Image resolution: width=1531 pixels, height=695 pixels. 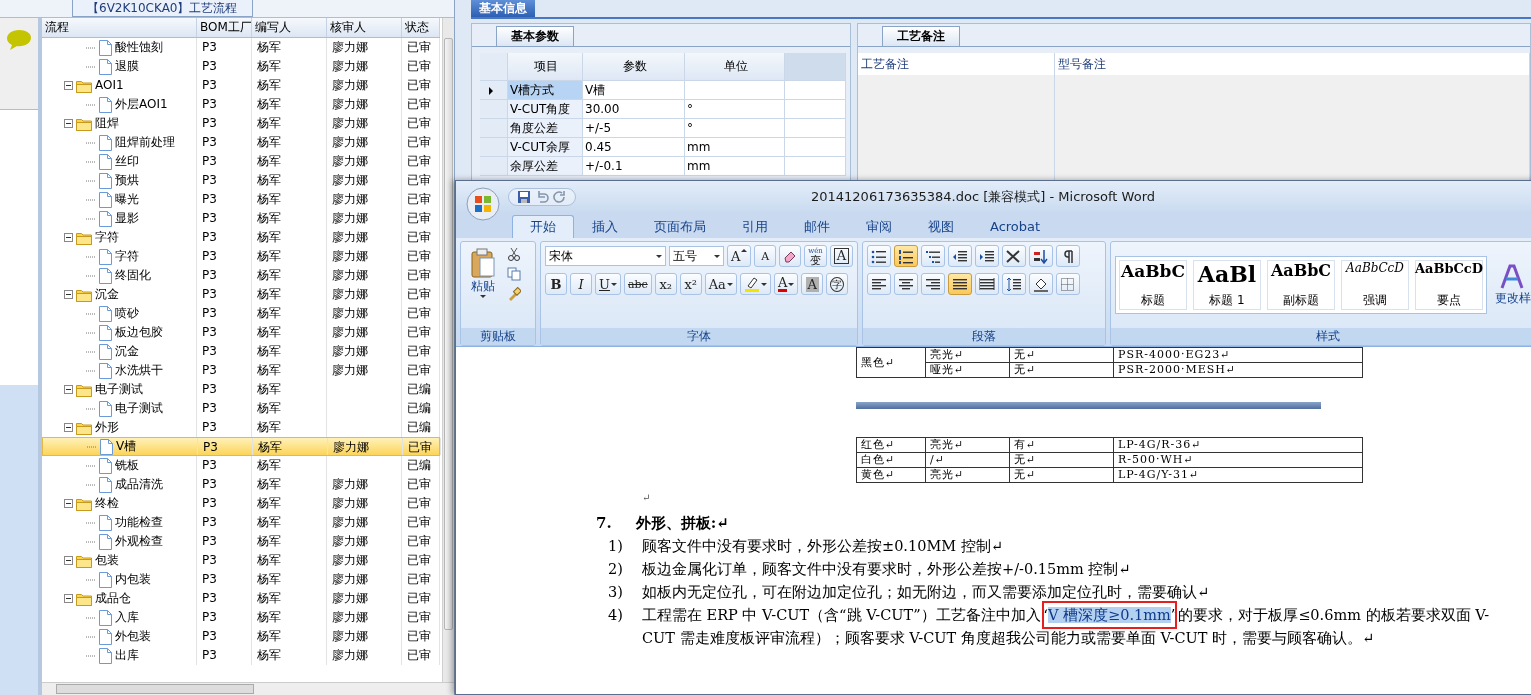 I want to click on ribbon-tab: 页面布局, so click(x=680, y=226).